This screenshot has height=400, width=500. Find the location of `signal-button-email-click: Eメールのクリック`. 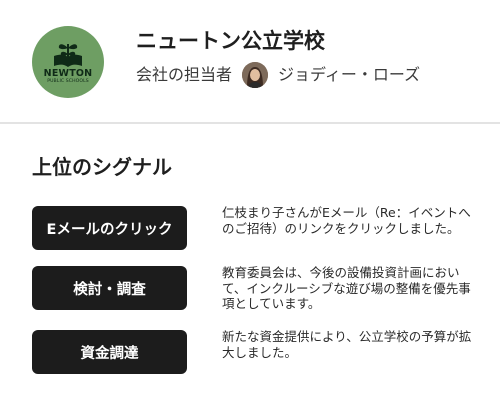

signal-button-email-click: Eメールのクリック is located at coordinates (109, 228).